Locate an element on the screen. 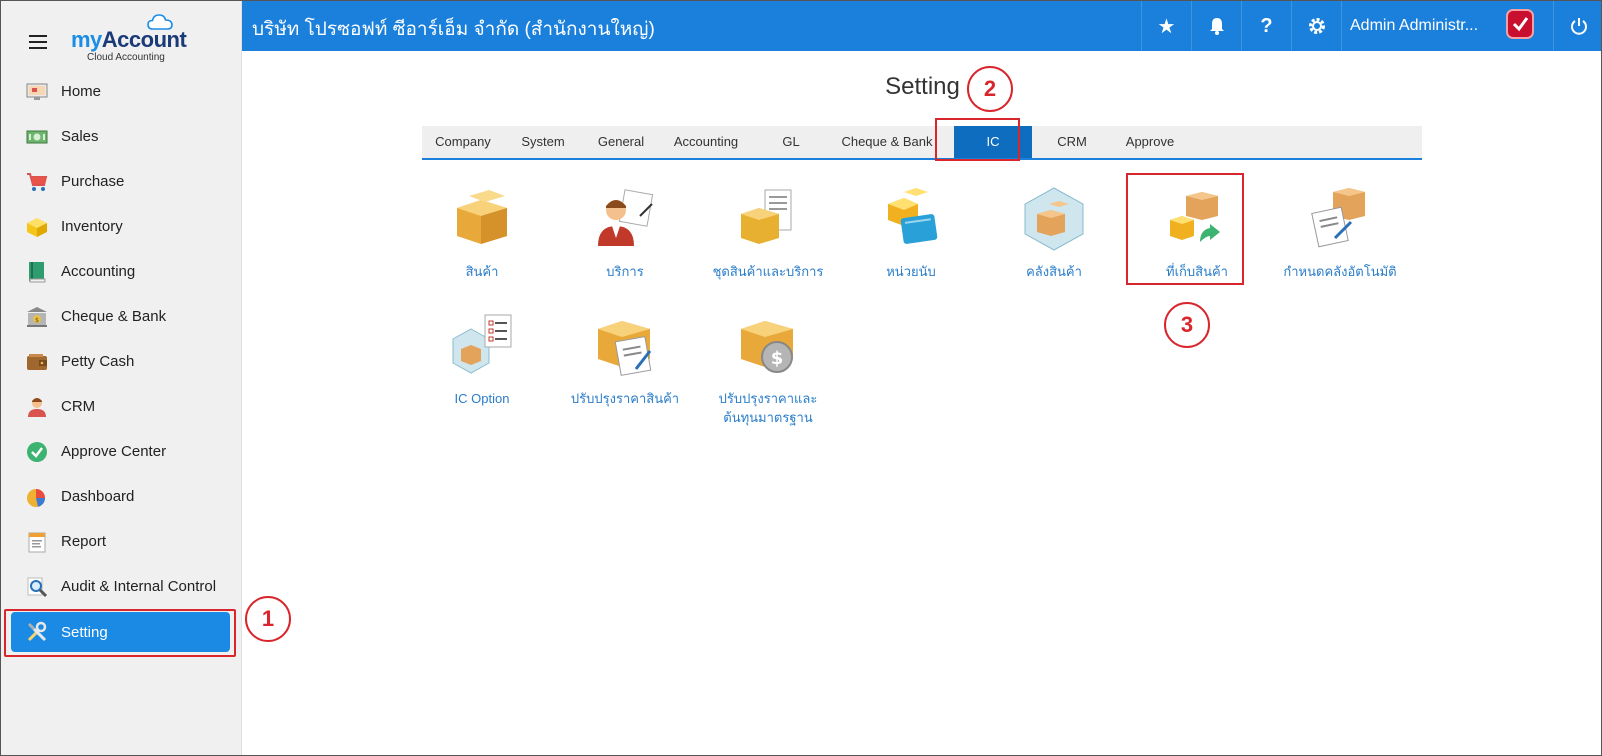 This screenshot has width=1602, height=756. tile-unit: หน่วยนับ is located at coordinates (911, 233).